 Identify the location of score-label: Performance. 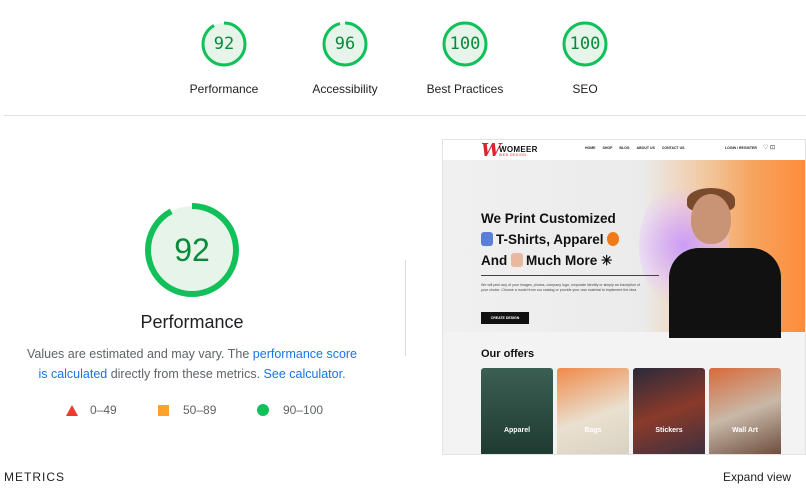
(224, 89).